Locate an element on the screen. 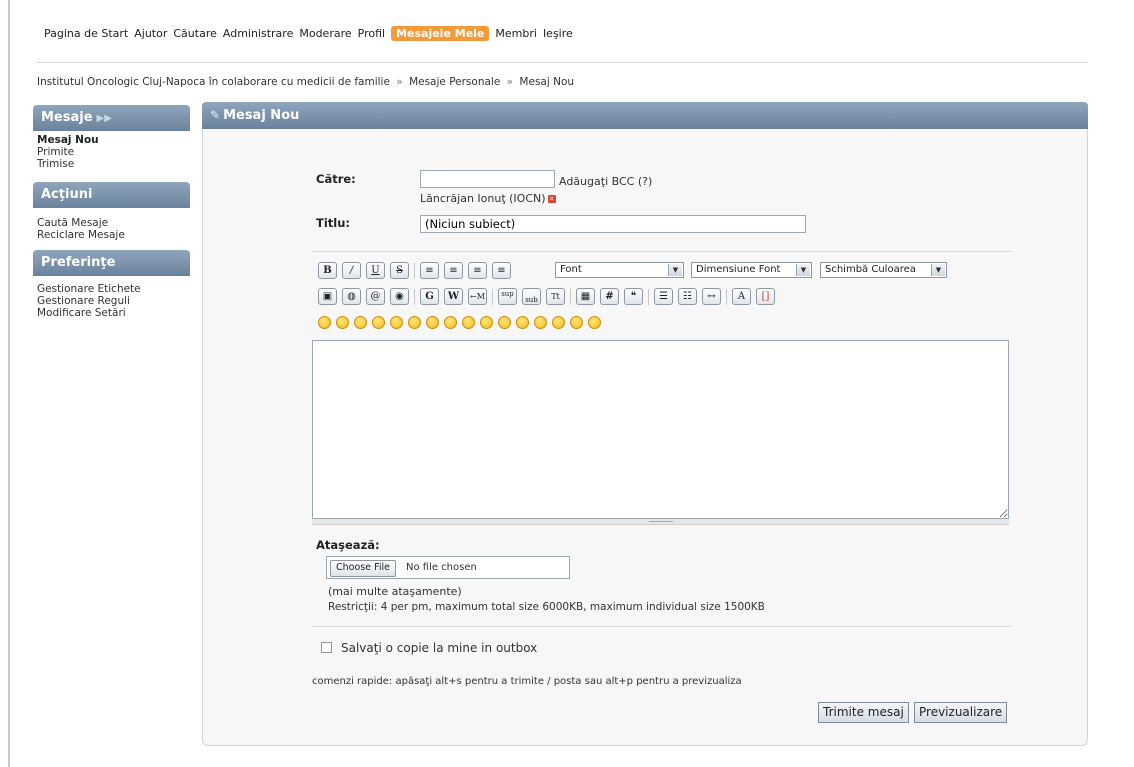 Image resolution: width=1134 pixels, height=767 pixels. attach-label: Ataşează: is located at coordinates (348, 545).